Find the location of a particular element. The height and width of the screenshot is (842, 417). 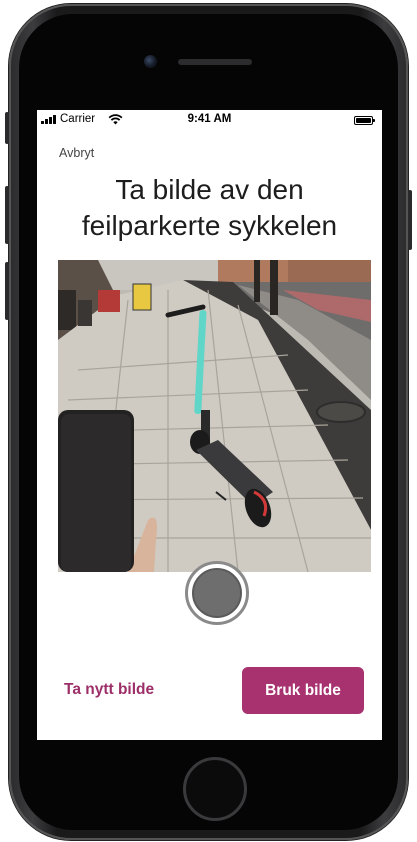

volume-up-button is located at coordinates (7, 215).